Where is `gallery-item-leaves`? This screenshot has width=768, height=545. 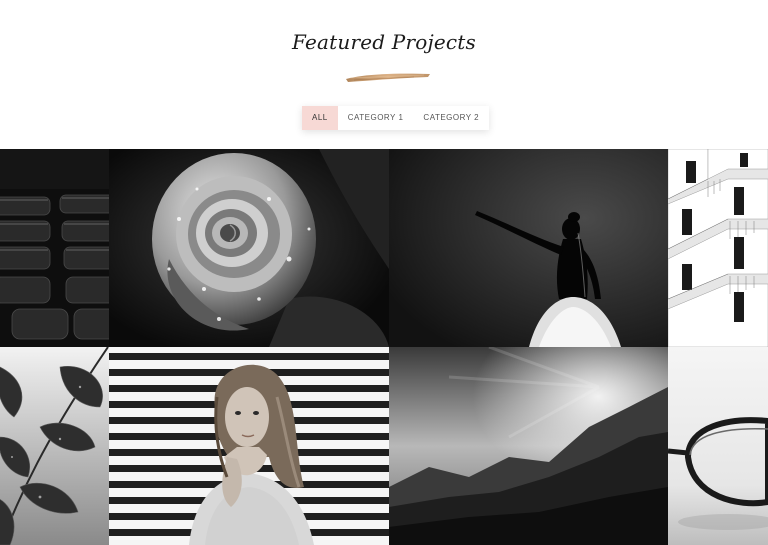 gallery-item-leaves is located at coordinates (54, 446).